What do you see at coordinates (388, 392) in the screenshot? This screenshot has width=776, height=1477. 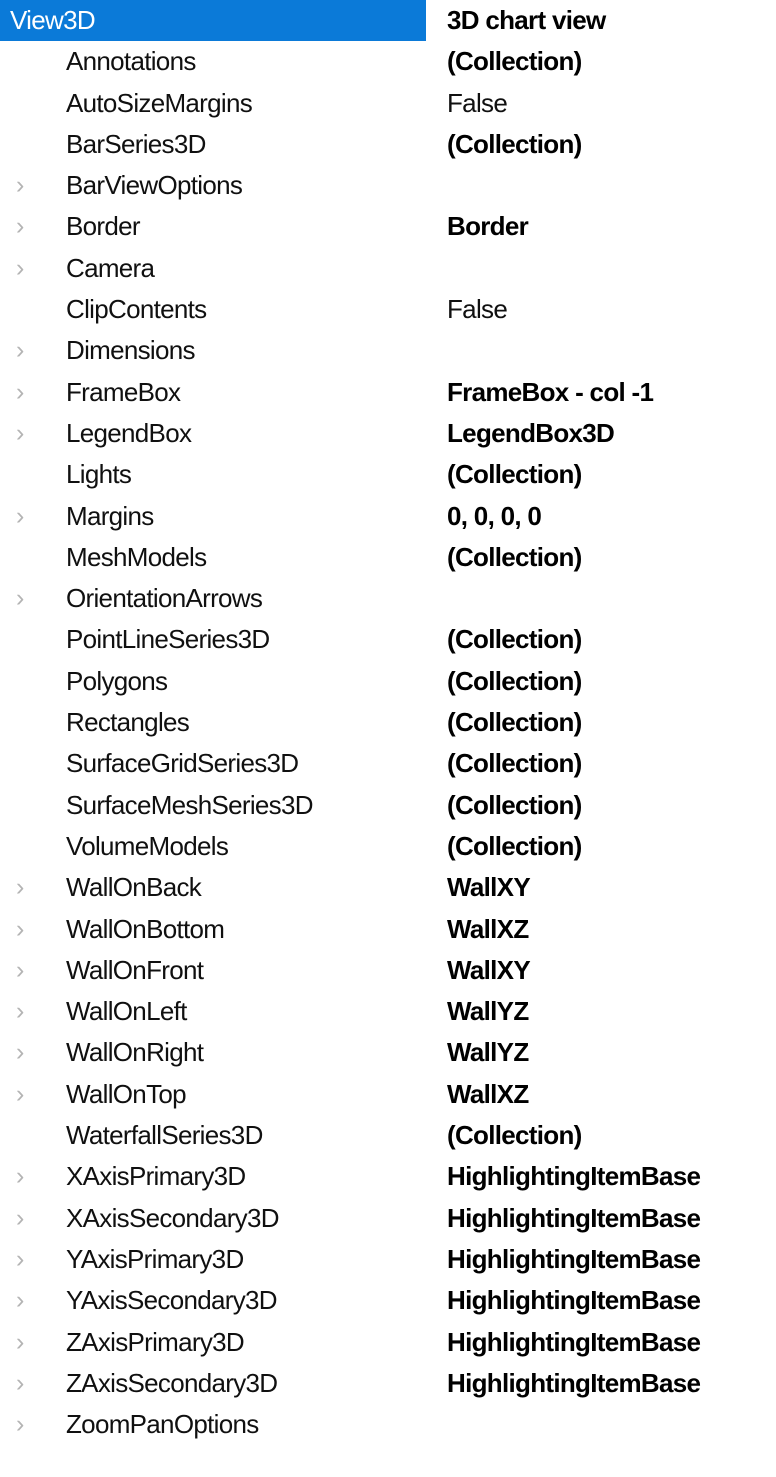 I see `property-row: › FrameBox FrameBox - col -1` at bounding box center [388, 392].